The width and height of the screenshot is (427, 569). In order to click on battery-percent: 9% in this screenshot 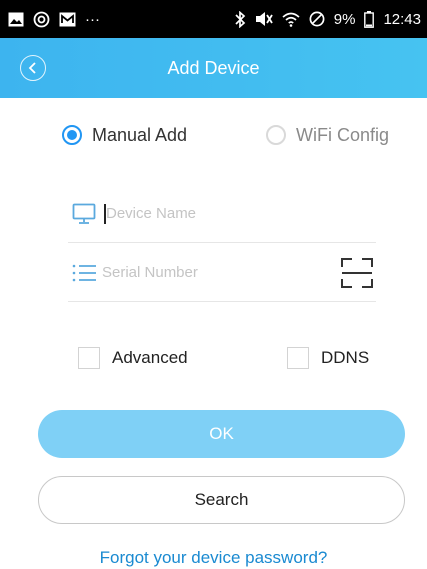, I will do `click(344, 19)`.